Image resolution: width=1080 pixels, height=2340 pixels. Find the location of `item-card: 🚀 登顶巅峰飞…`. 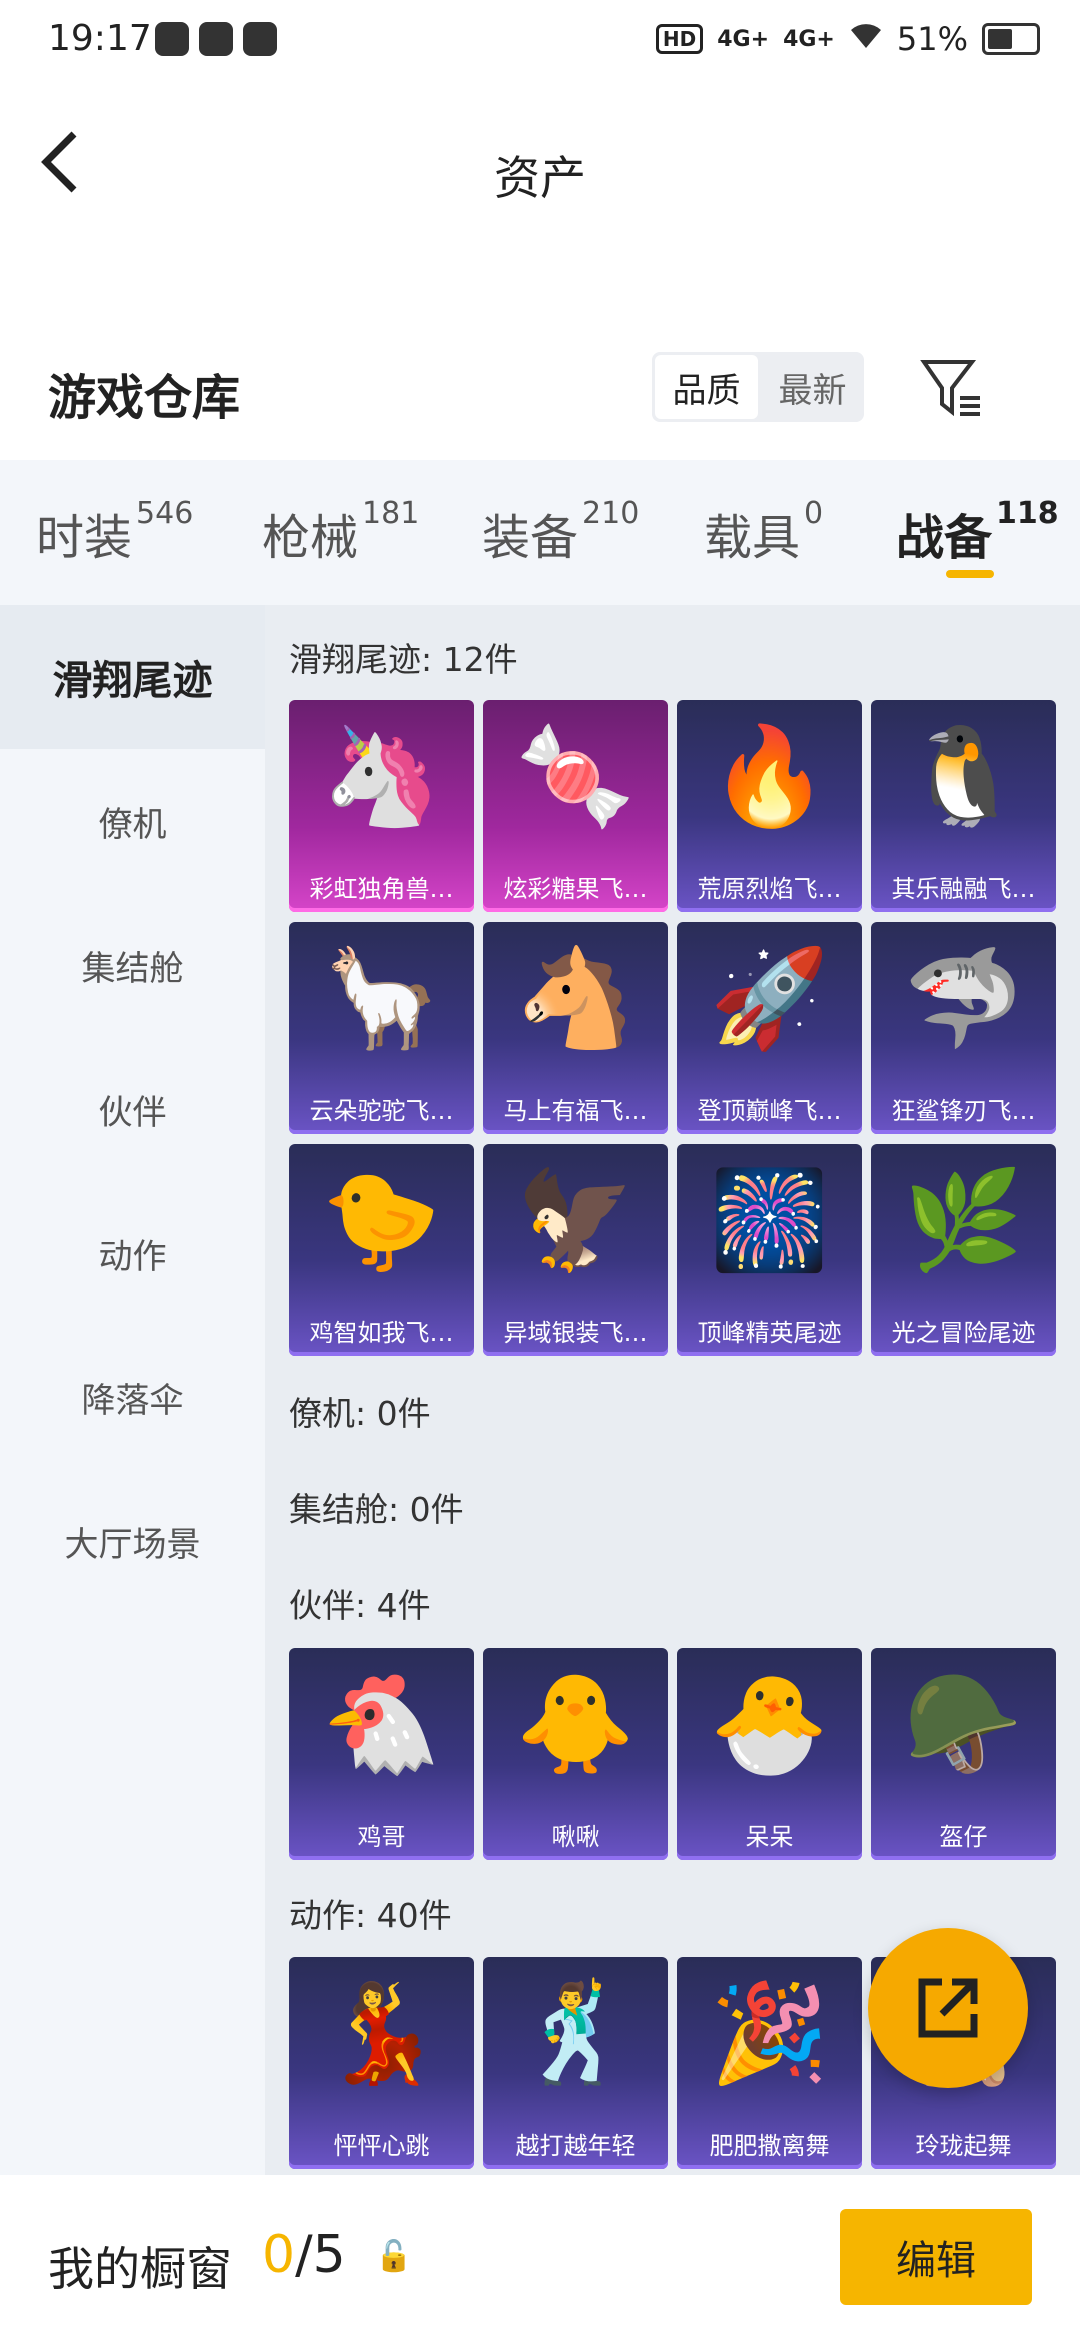

item-card: 🚀 登顶巅峰飞… is located at coordinates (769, 1028).